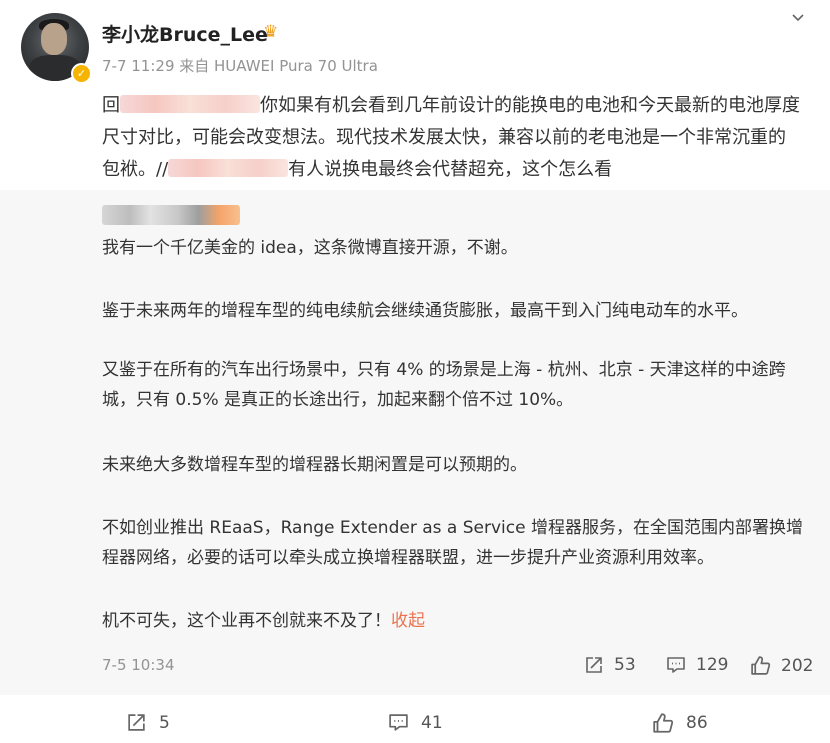  Describe the element at coordinates (240, 66) in the screenshot. I see `post-meta: 7-7 11:29 来自 HUAWEI Pura 70 Ultra` at that location.